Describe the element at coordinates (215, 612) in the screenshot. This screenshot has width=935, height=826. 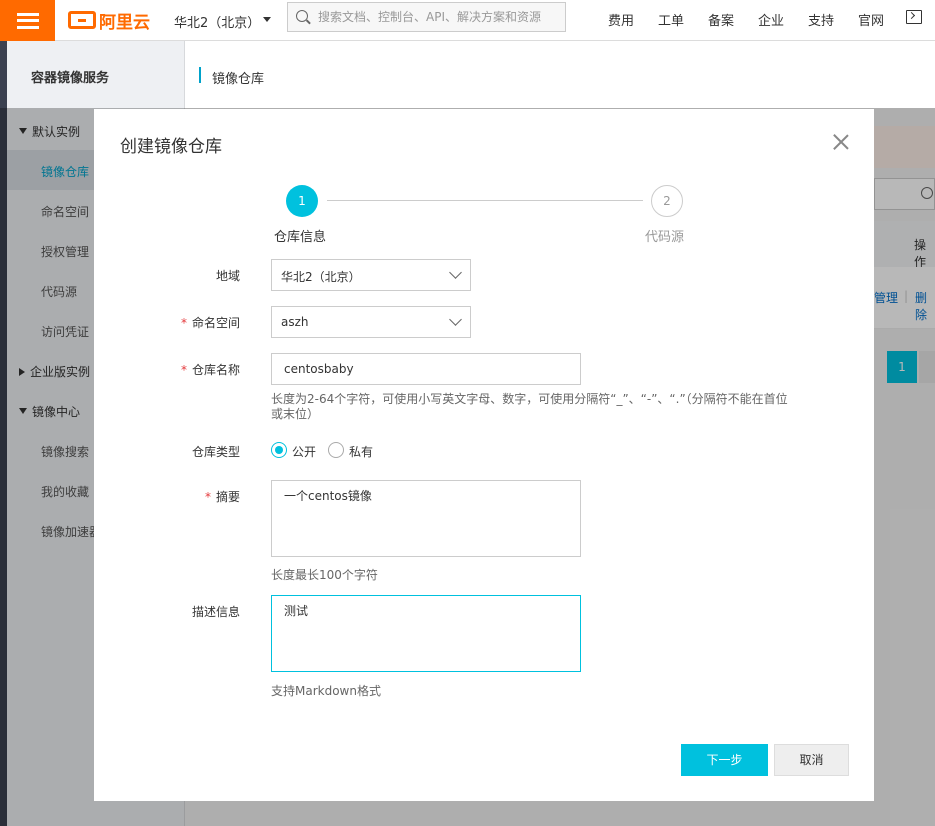
I see `description-label: 描述信息` at that location.